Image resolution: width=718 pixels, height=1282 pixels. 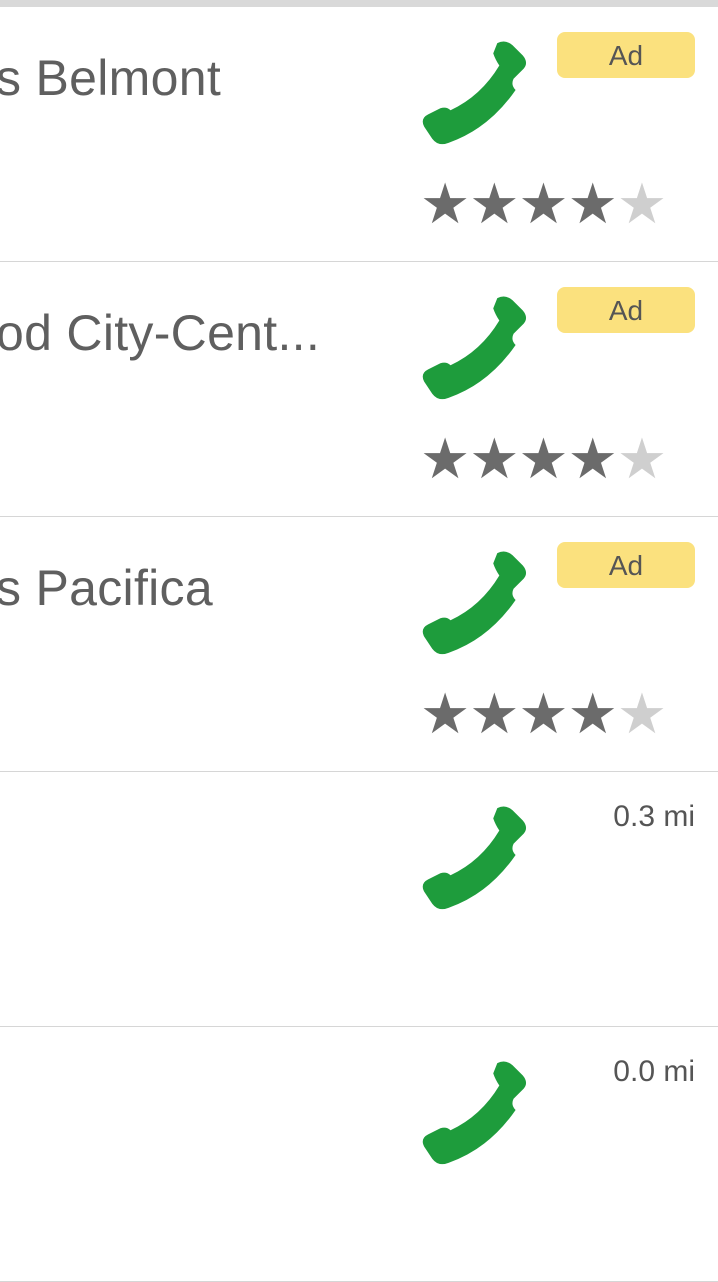 I want to click on top-divider, so click(x=359, y=3).